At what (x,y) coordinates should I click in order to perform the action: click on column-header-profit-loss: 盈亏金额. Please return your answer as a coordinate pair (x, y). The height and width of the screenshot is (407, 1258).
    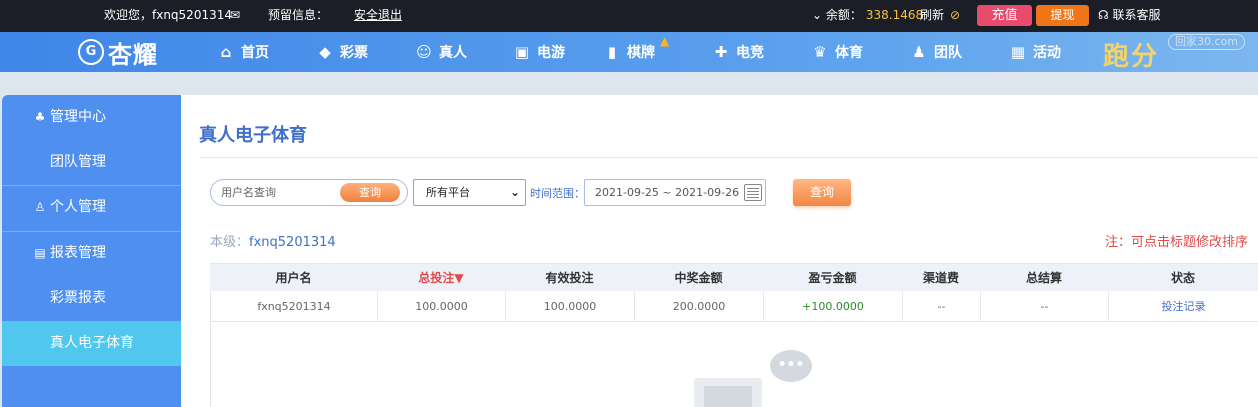
    Looking at the image, I should click on (832, 277).